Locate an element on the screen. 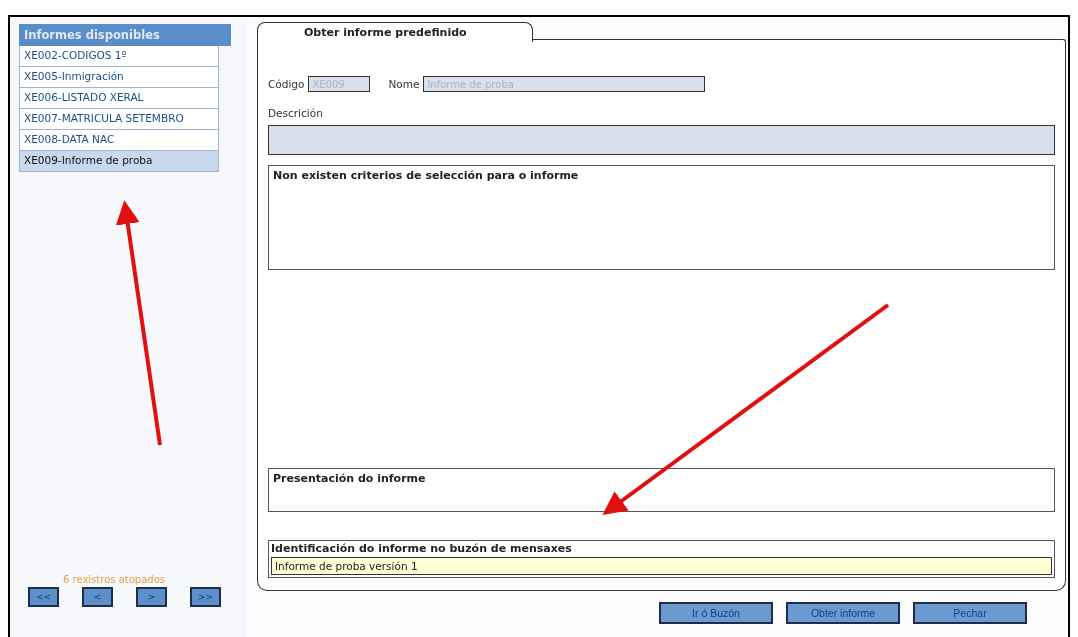 This screenshot has width=1078, height=637. report-item: XE009-Informe de proba is located at coordinates (119, 161).